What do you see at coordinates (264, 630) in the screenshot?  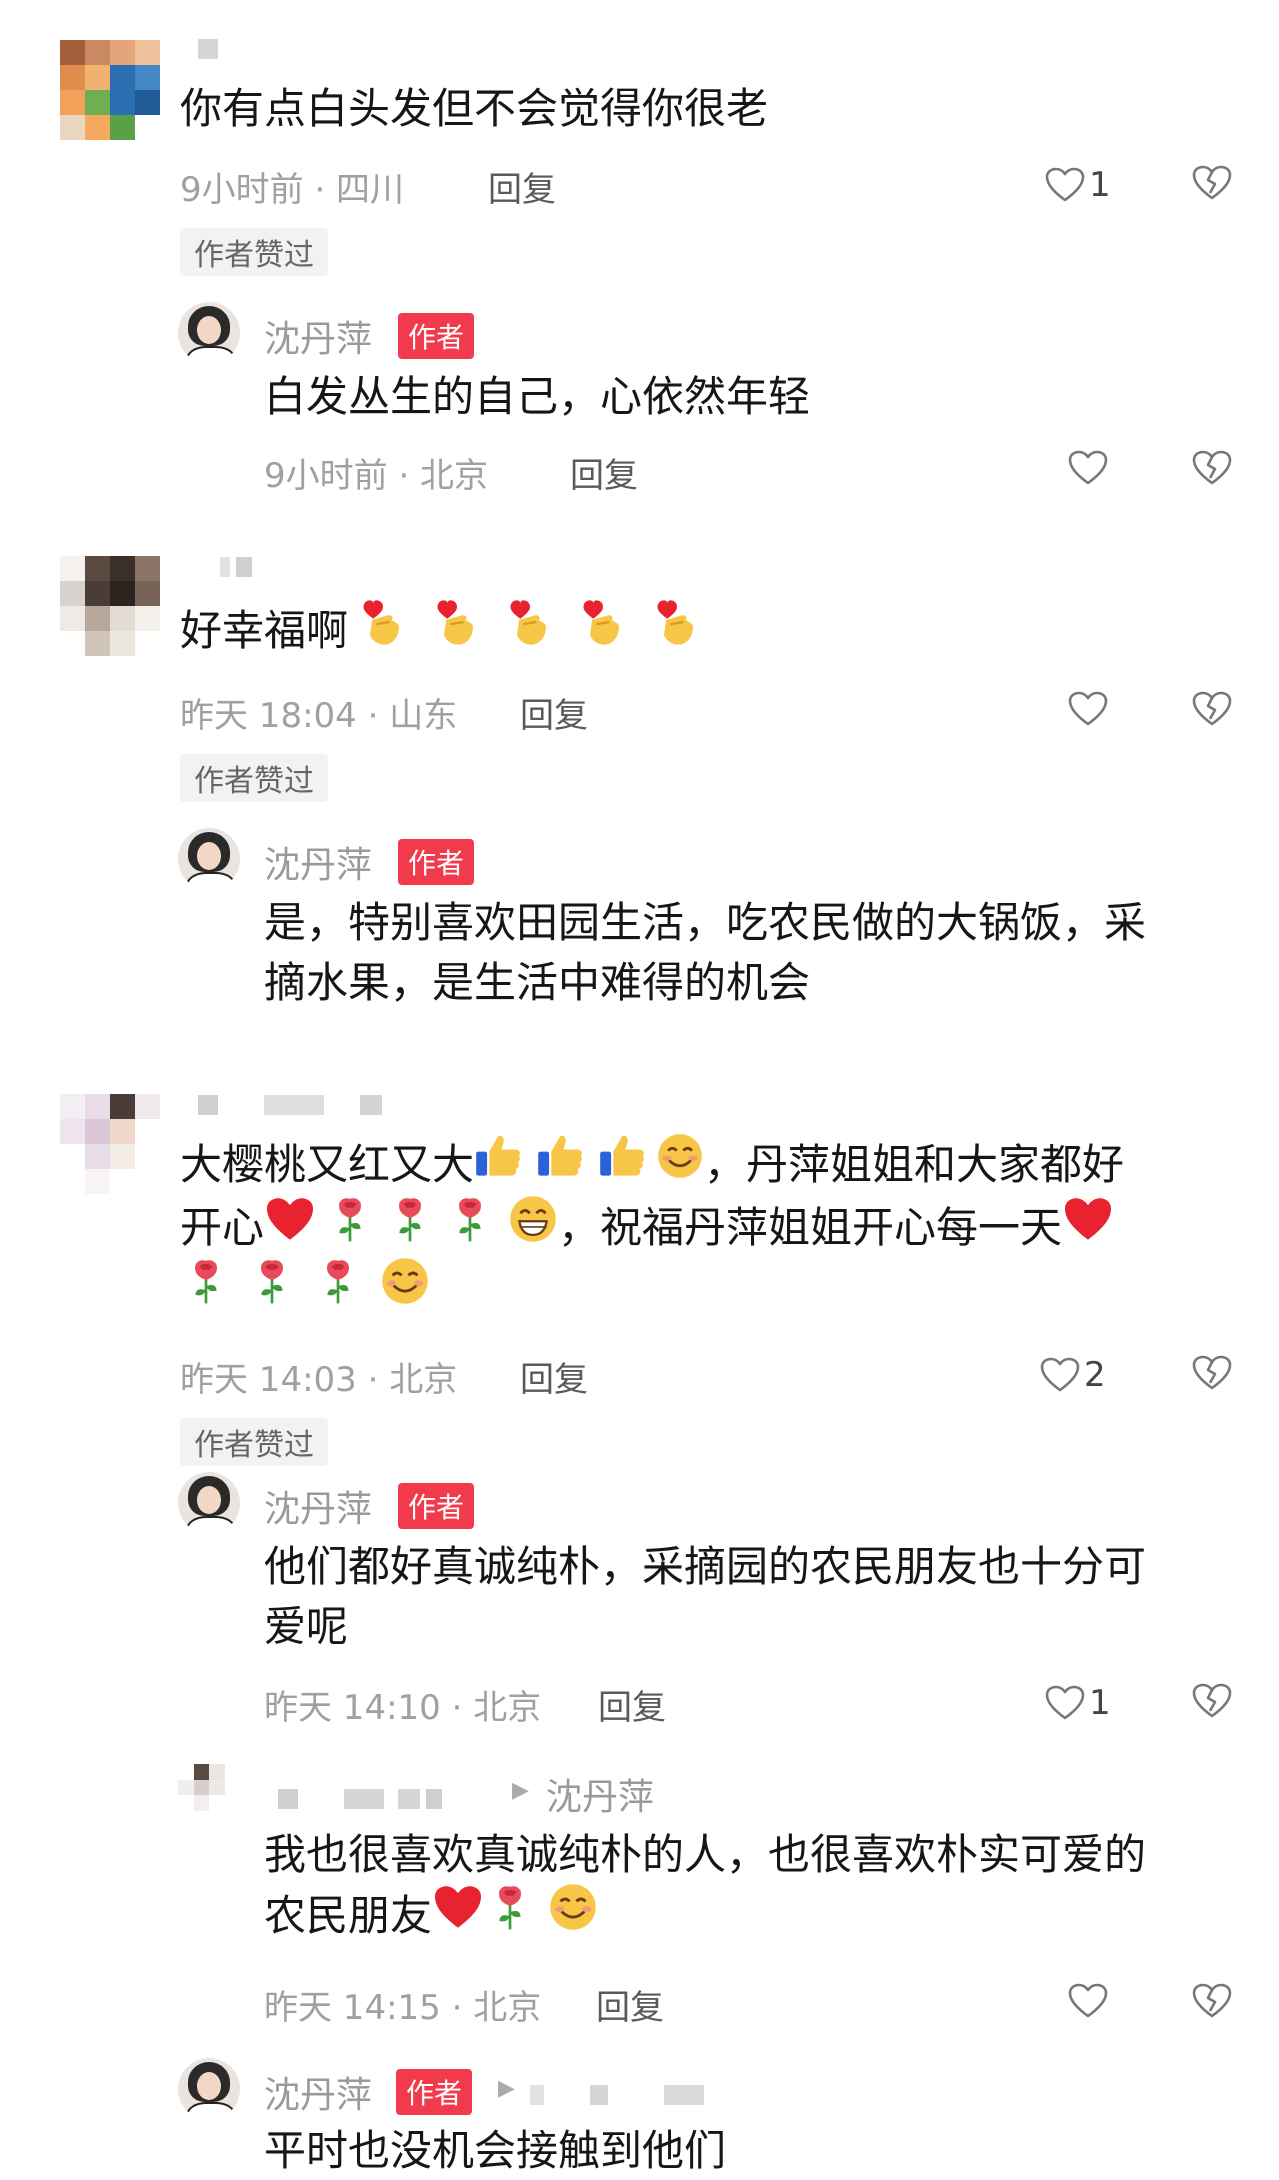 I see `comment-text-content: 好幸福啊` at bounding box center [264, 630].